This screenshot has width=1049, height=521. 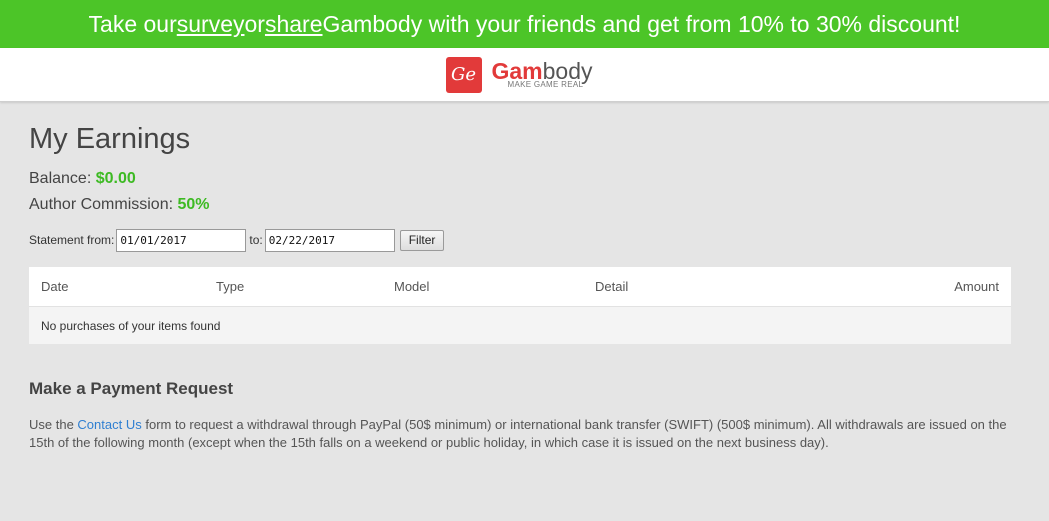 What do you see at coordinates (211, 24) in the screenshot?
I see `survey-link: survey` at bounding box center [211, 24].